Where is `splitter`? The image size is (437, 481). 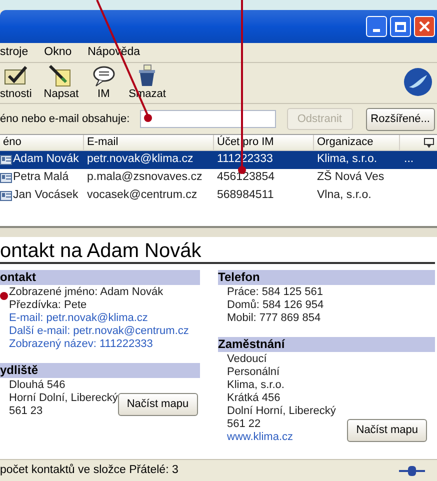 splitter is located at coordinates (218, 231).